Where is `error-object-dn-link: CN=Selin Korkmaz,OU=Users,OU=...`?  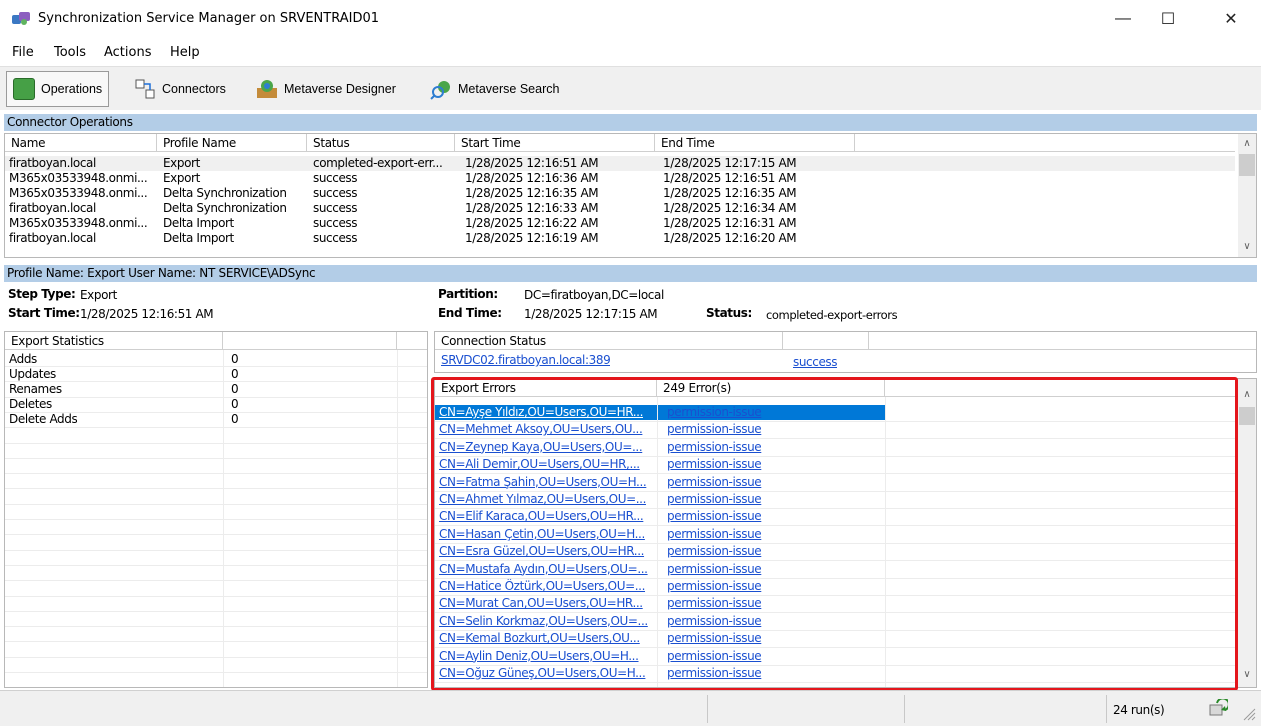
error-object-dn-link: CN=Selin Korkmaz,OU=Users,OU=... is located at coordinates (548, 621).